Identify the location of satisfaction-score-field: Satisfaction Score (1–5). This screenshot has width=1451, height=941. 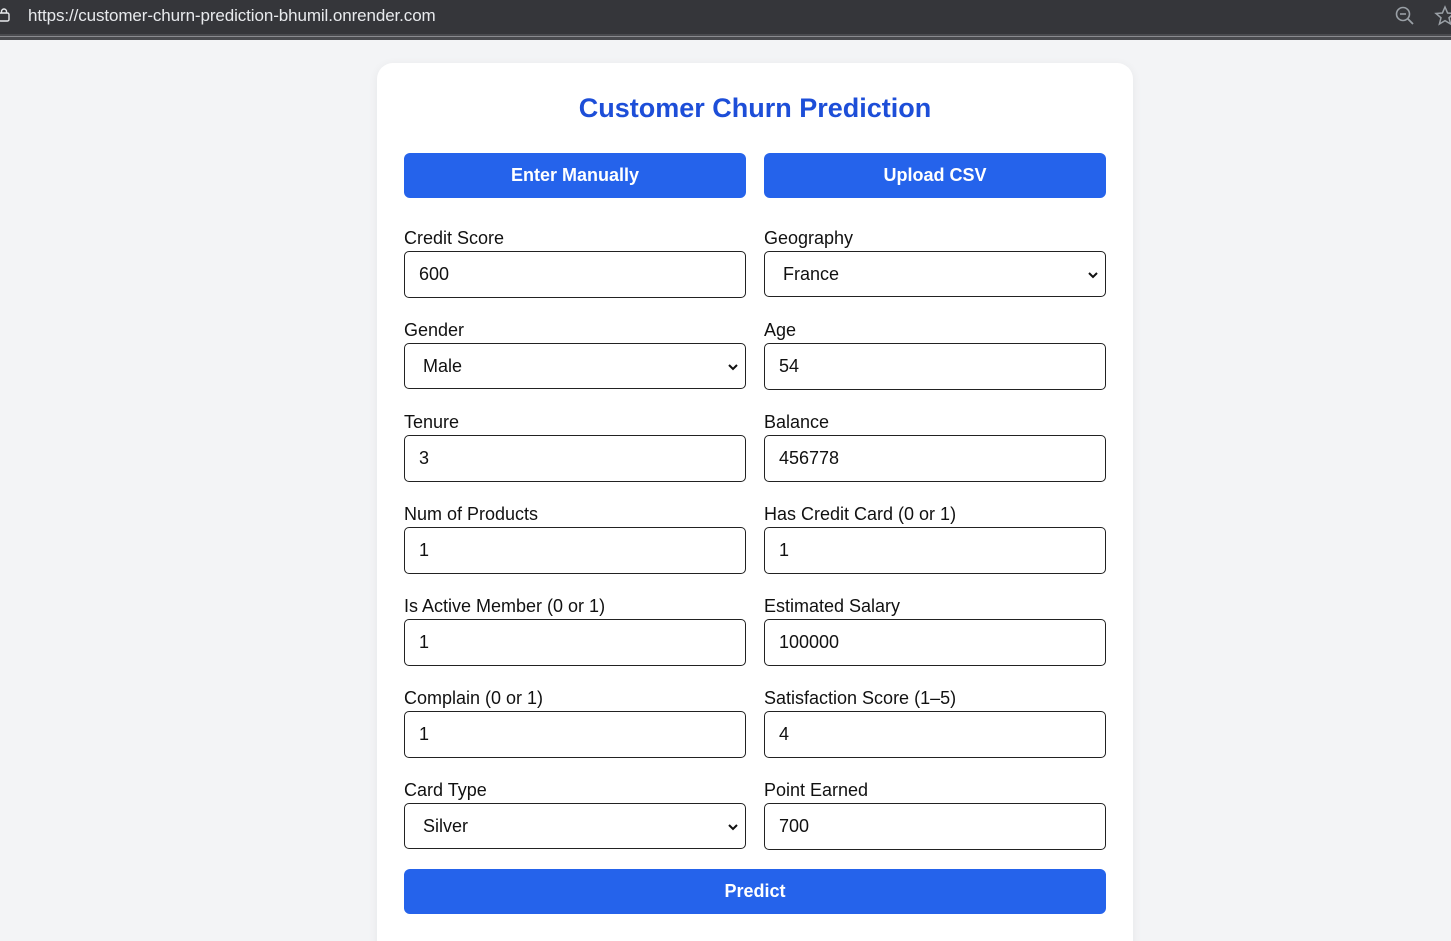
(935, 722).